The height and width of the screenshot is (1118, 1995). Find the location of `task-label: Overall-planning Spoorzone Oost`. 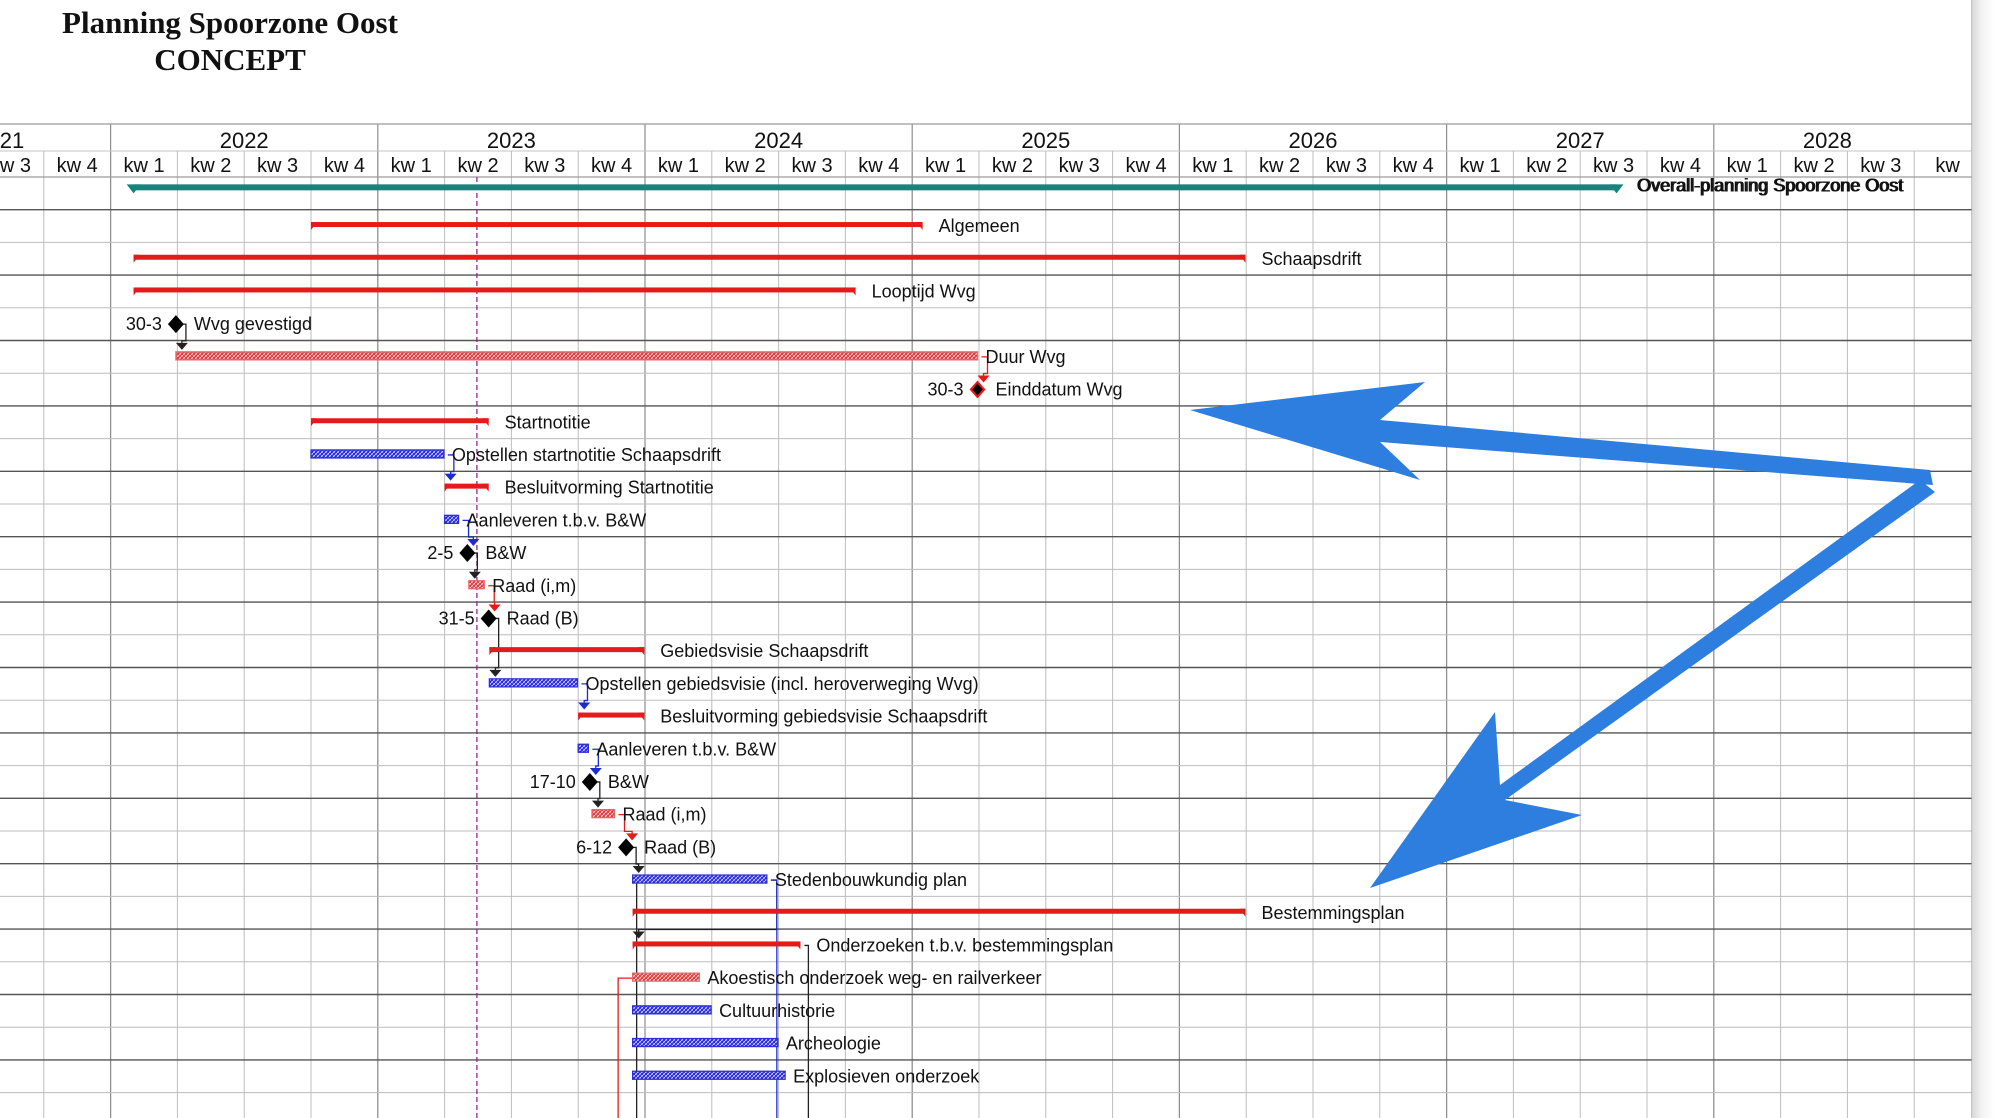

task-label: Overall-planning Spoorzone Oost is located at coordinates (1771, 185).